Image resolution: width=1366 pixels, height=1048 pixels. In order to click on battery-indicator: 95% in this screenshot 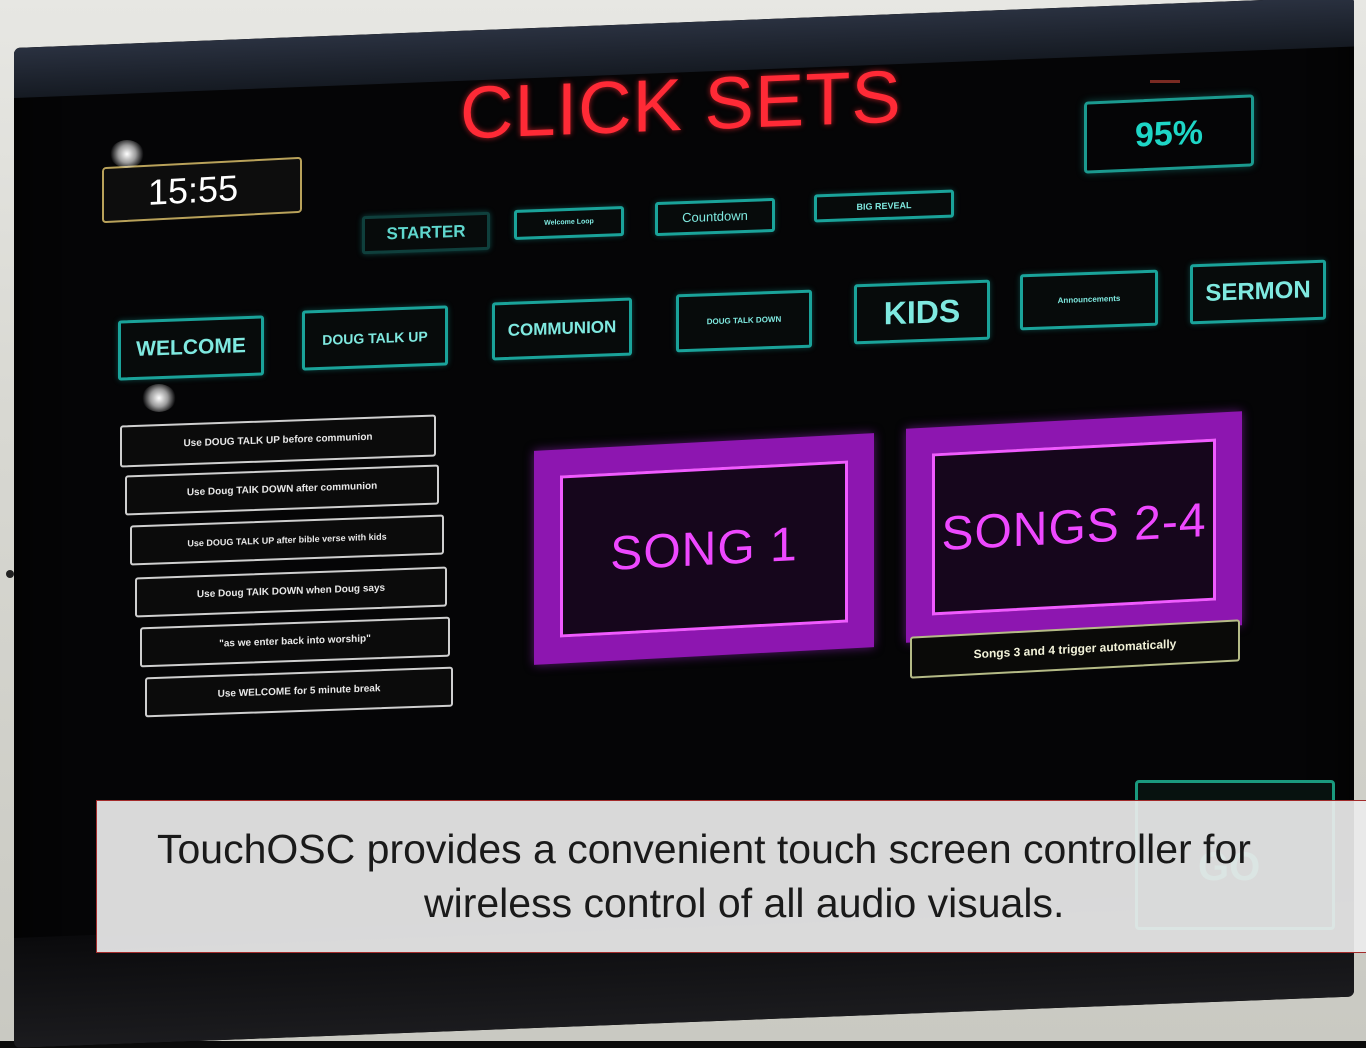, I will do `click(1169, 134)`.